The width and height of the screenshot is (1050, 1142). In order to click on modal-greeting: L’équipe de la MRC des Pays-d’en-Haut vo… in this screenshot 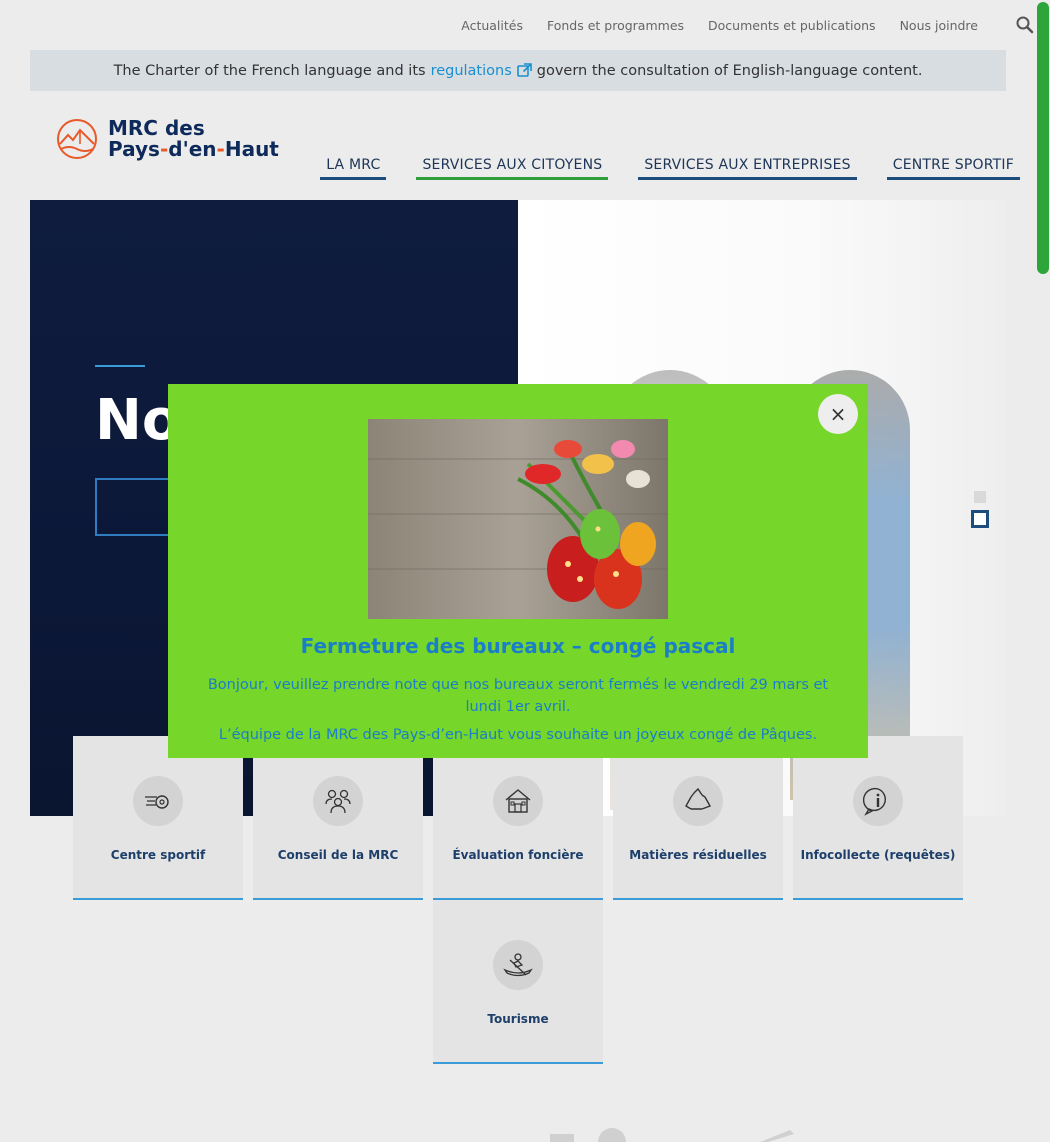, I will do `click(518, 735)`.